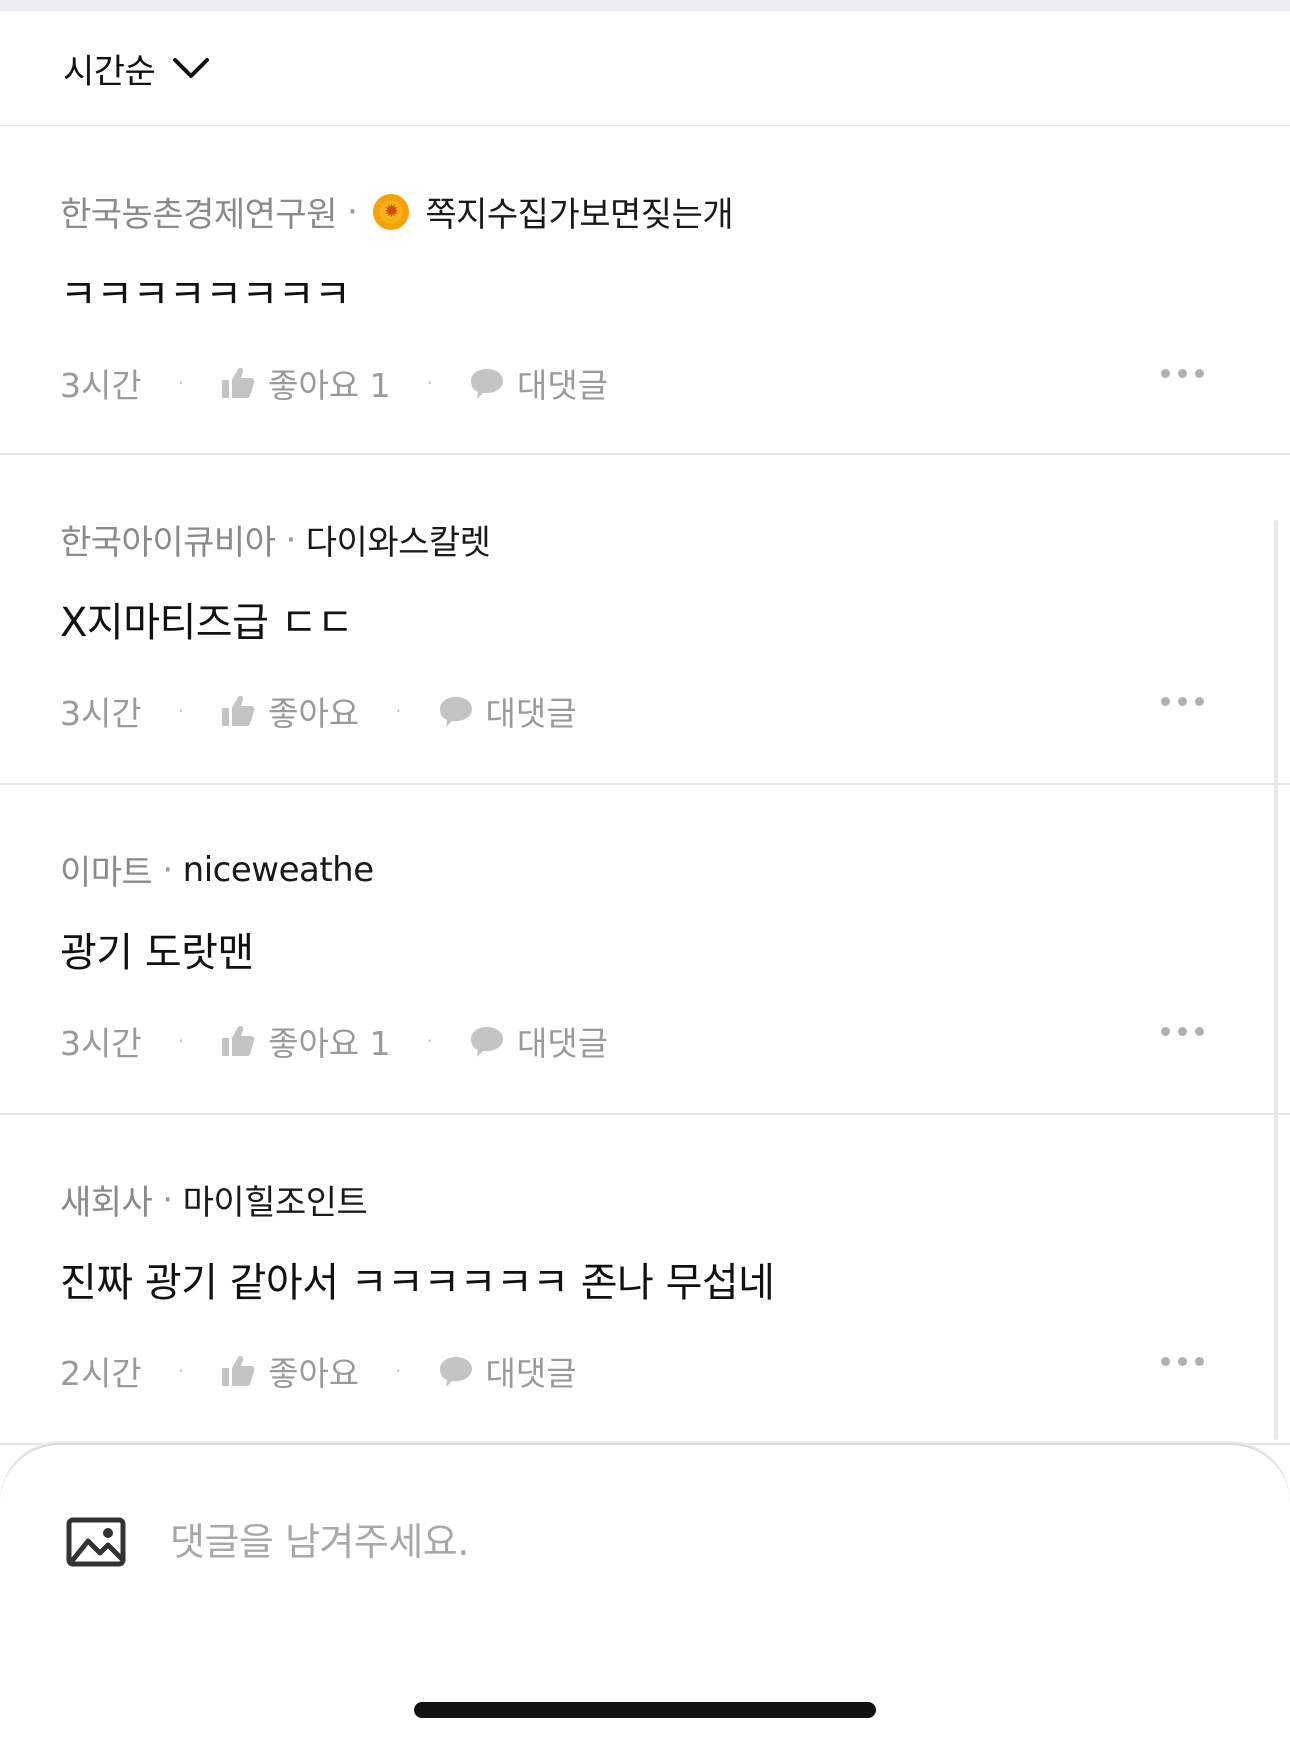  Describe the element at coordinates (207, 623) in the screenshot. I see `comment-text: X지마티즈급 ㄷㄷ` at that location.